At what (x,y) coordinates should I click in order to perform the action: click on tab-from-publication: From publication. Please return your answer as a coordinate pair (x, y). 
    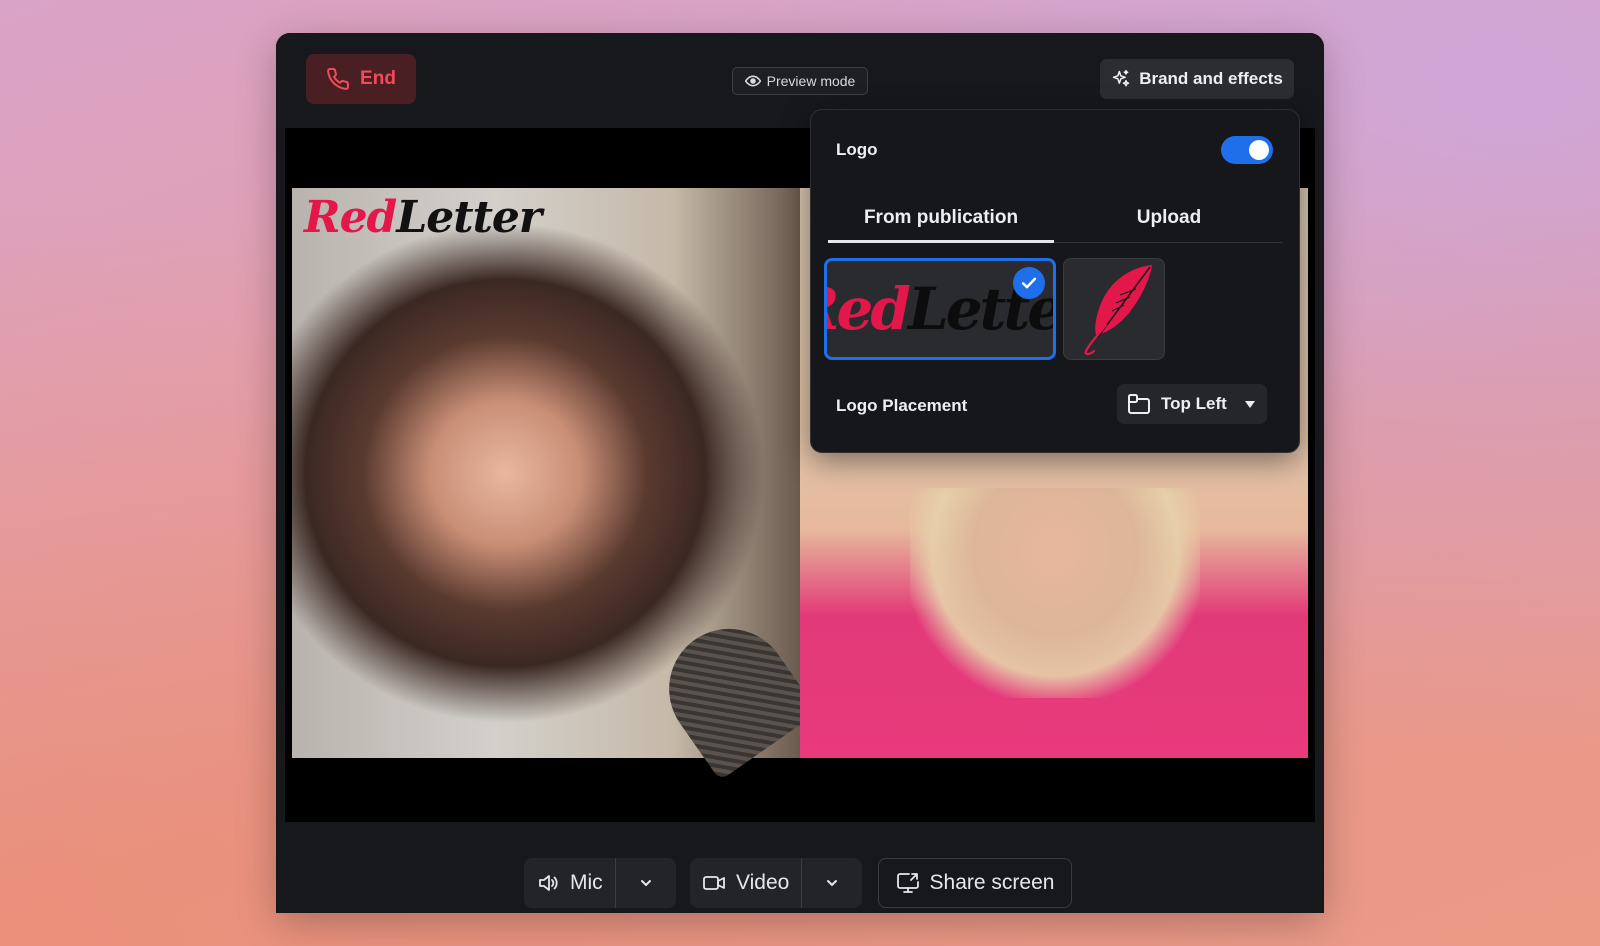
    Looking at the image, I should click on (941, 219).